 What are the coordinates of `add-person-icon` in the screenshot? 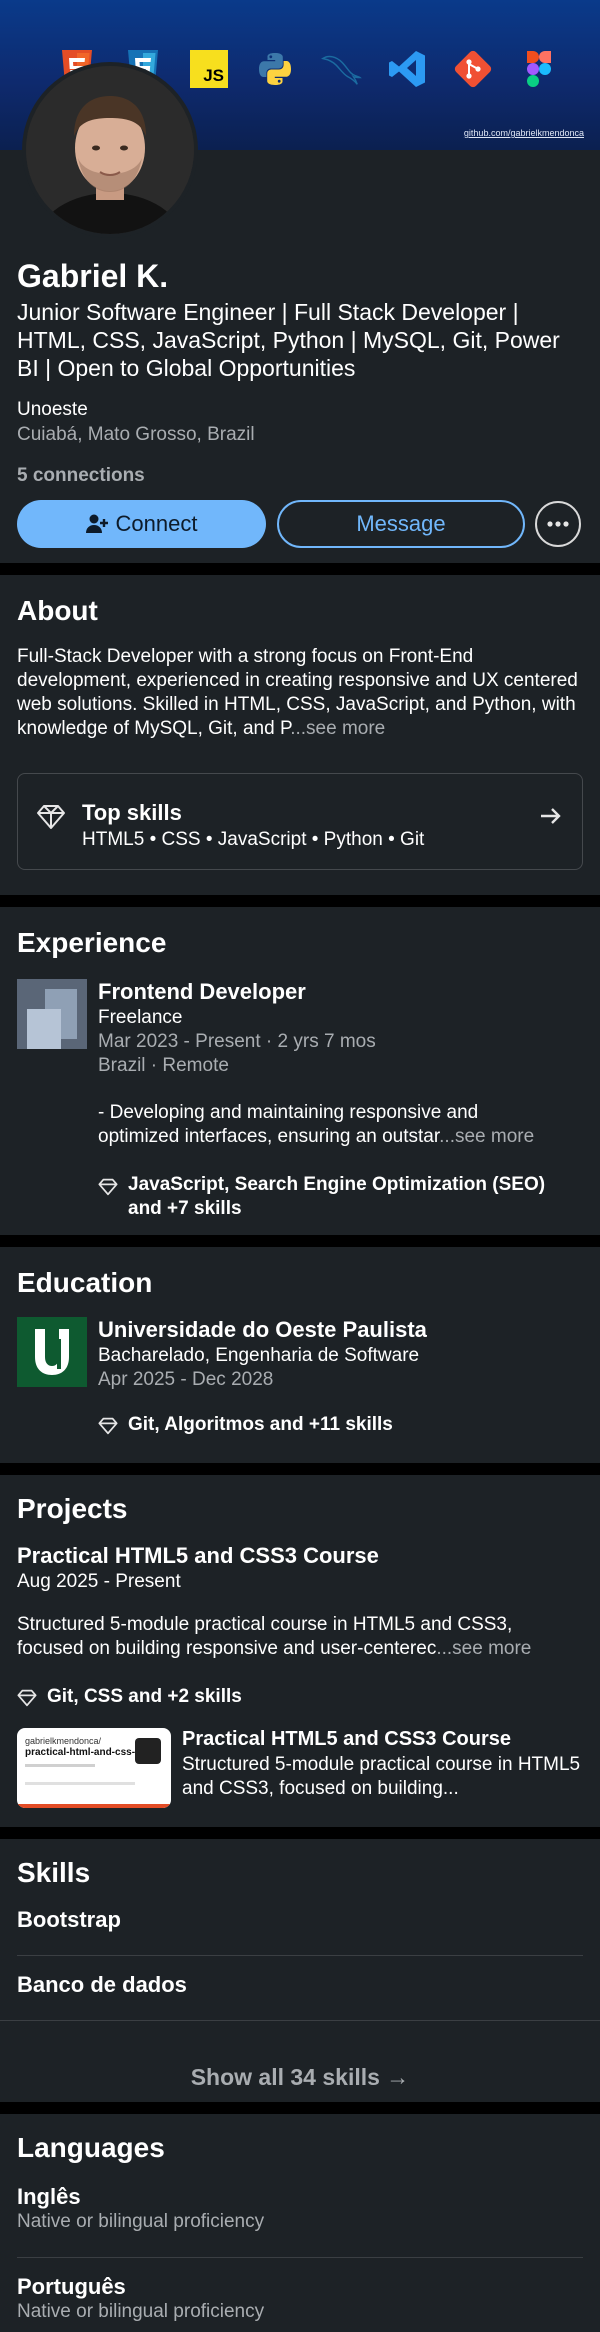 It's located at (96, 523).